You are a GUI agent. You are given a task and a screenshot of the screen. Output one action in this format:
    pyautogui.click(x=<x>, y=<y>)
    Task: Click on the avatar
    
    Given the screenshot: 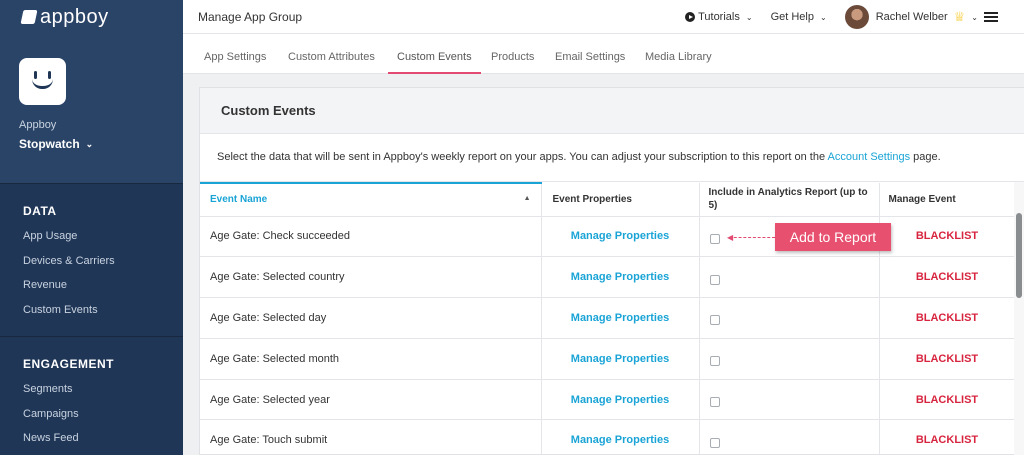 What is the action you would take?
    pyautogui.click(x=856, y=17)
    